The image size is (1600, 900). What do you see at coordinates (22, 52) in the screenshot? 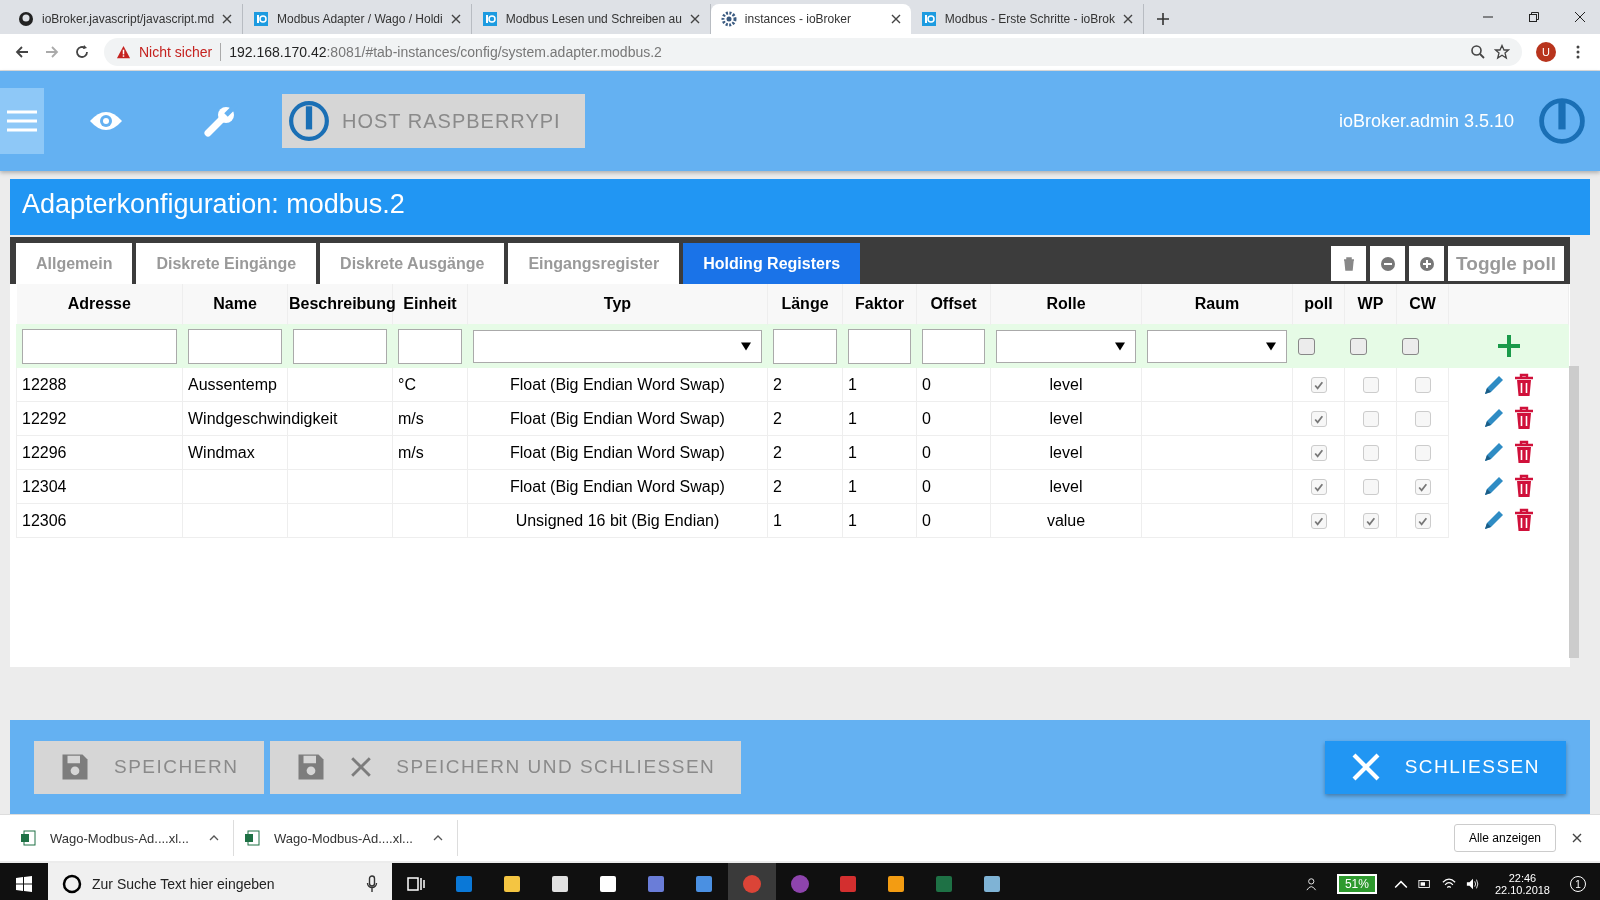
I see `back-icon` at bounding box center [22, 52].